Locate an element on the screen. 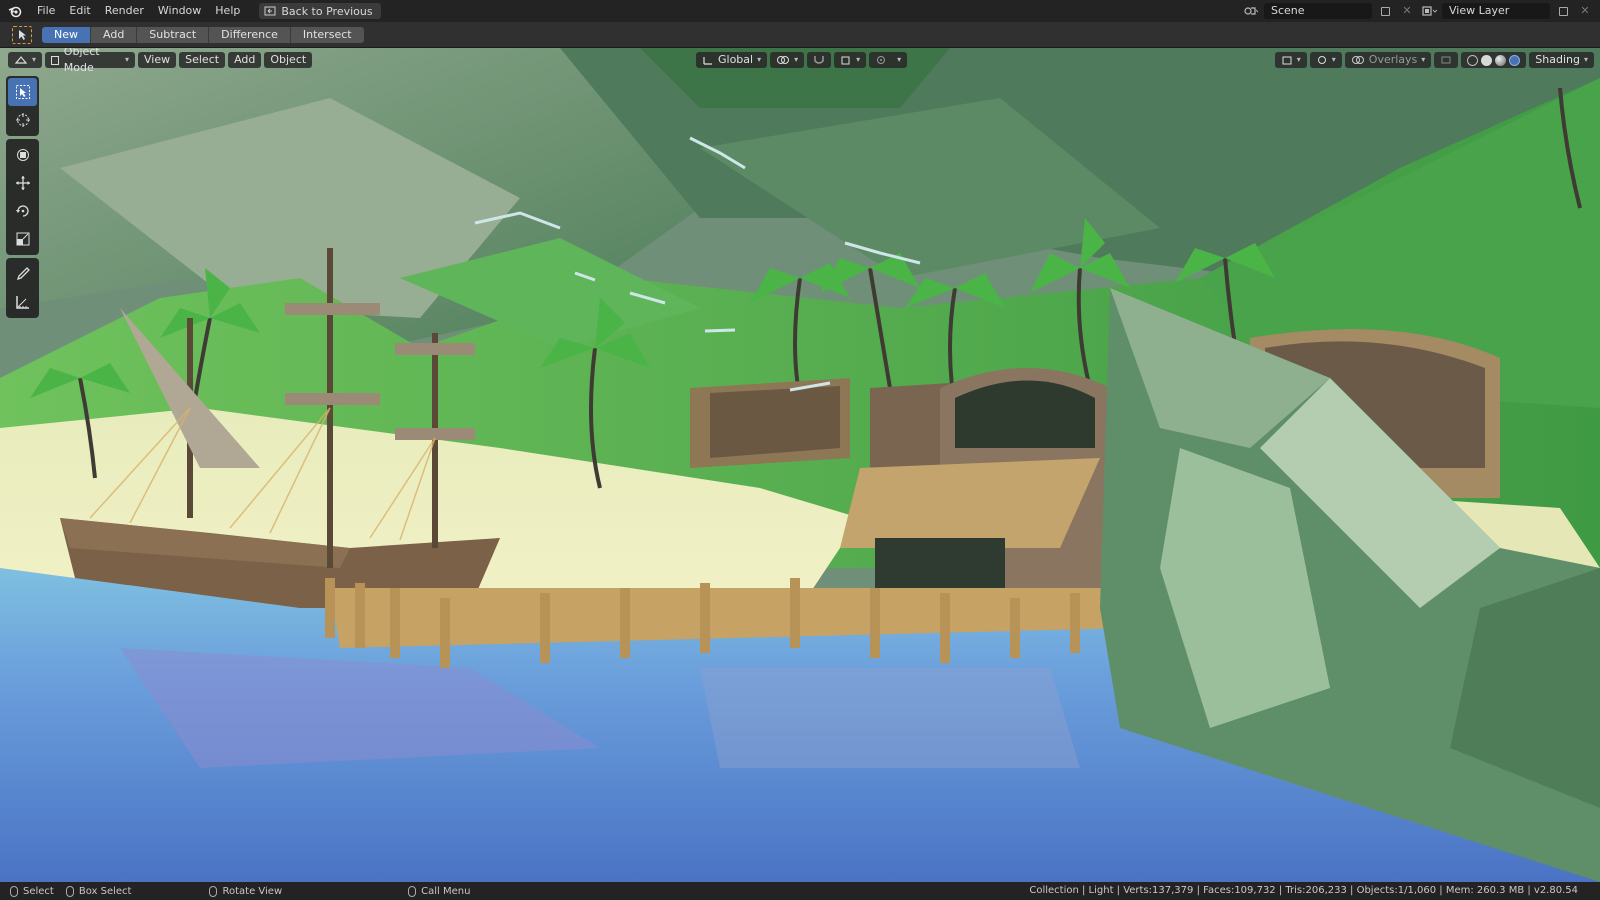 The width and height of the screenshot is (1600, 900). orientation-dropdown: Global ▾ is located at coordinates (732, 60).